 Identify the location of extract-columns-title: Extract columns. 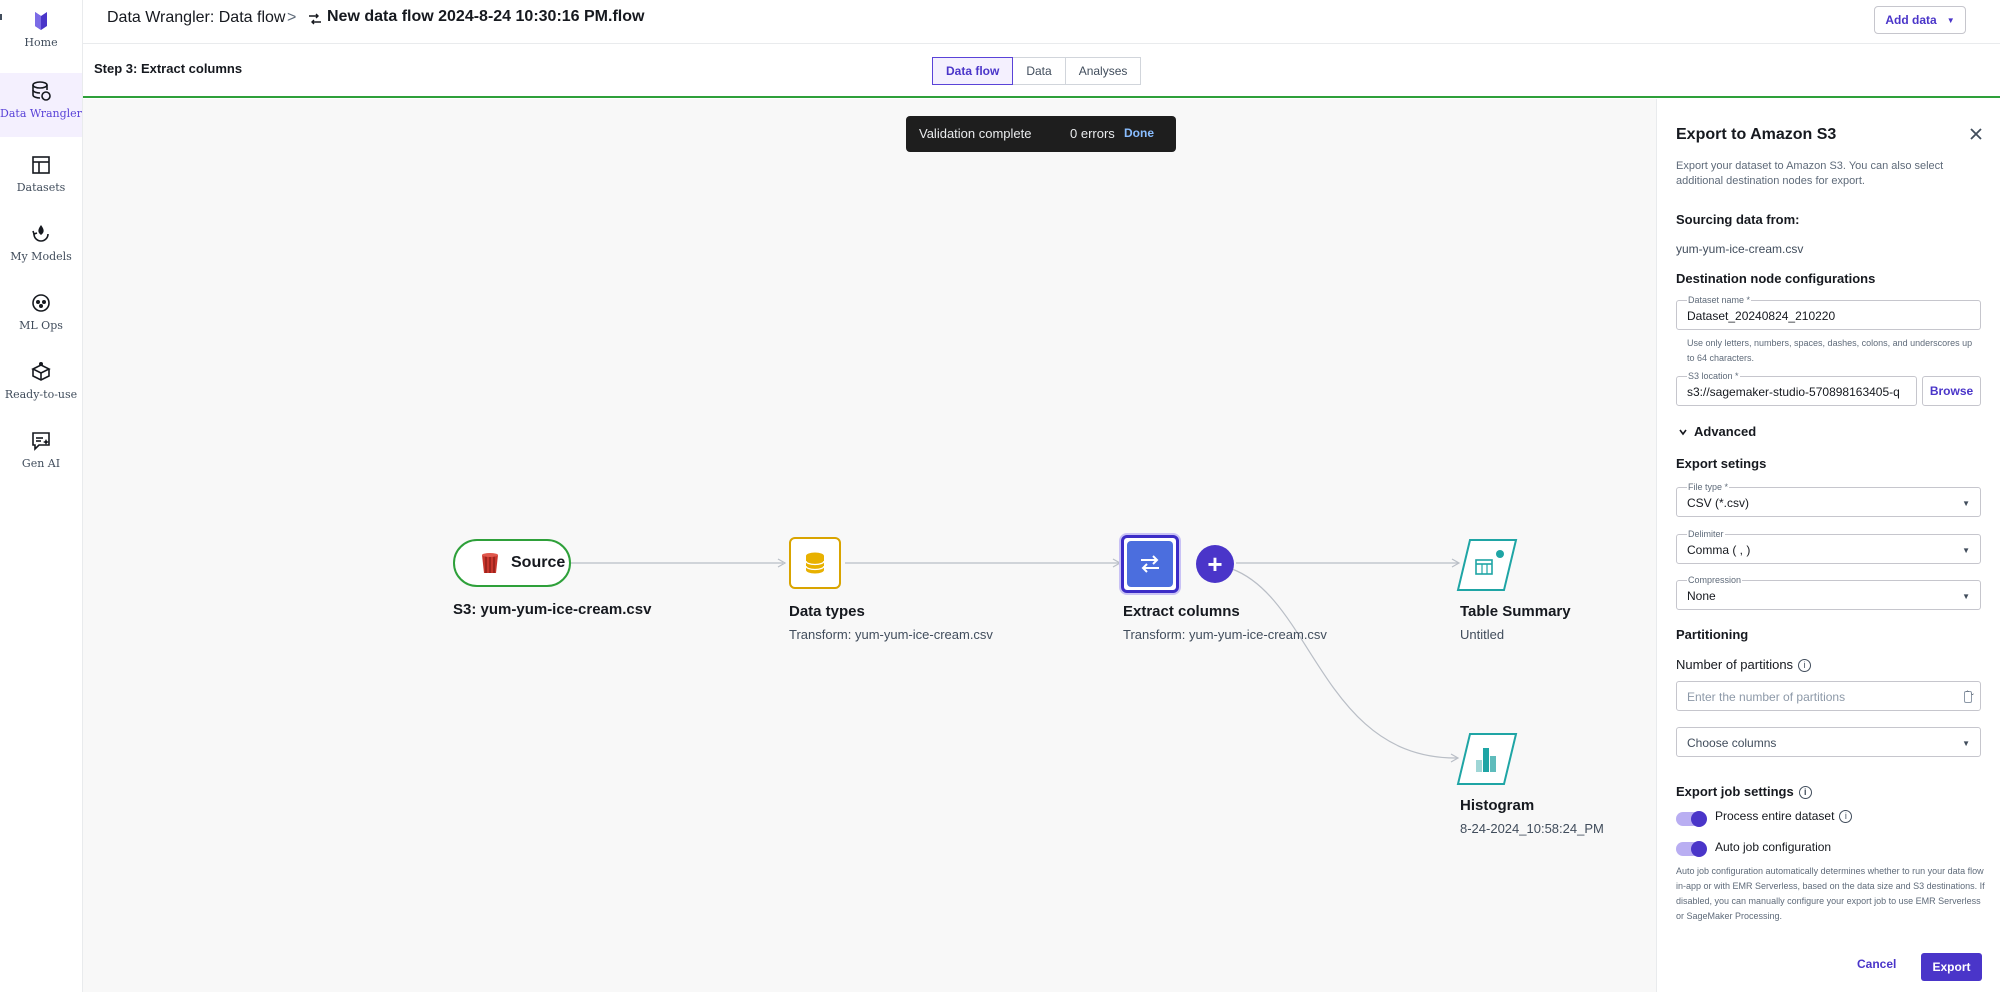
(1181, 611).